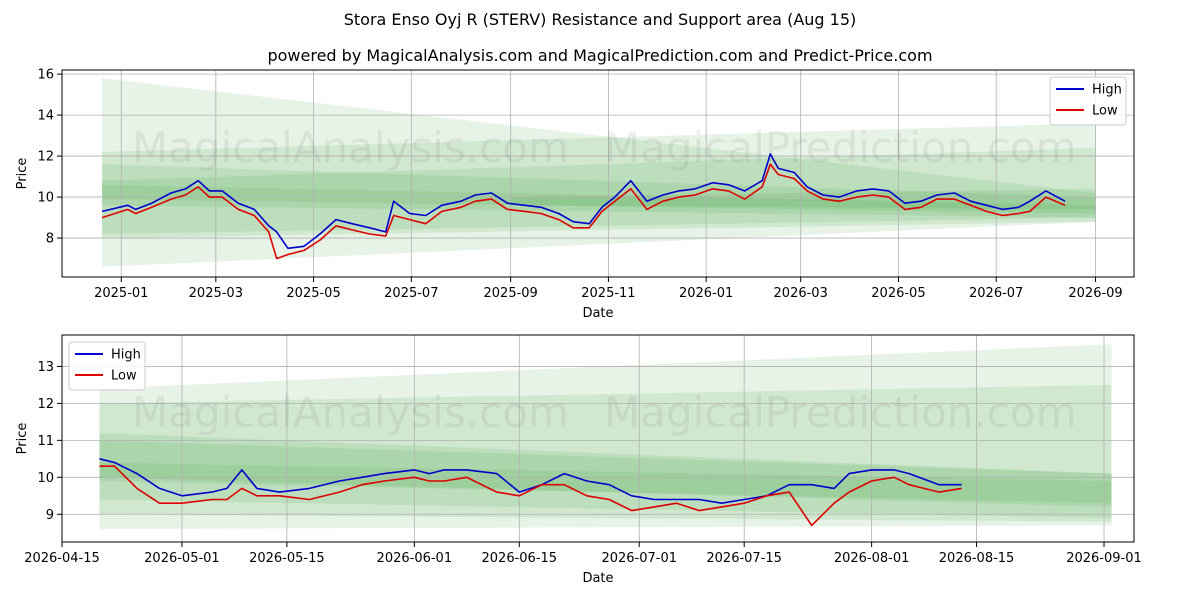  I want to click on y-tick-label: 13, so click(45, 367).